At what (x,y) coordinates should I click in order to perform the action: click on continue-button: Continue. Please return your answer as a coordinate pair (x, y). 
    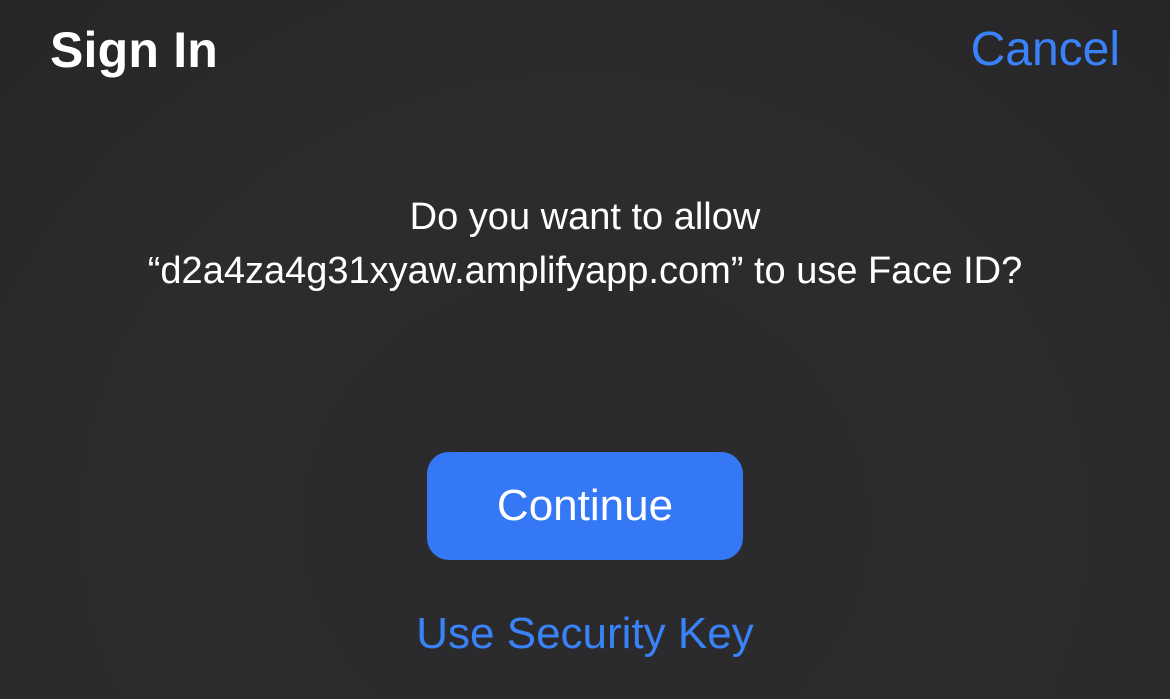
    Looking at the image, I should click on (585, 506).